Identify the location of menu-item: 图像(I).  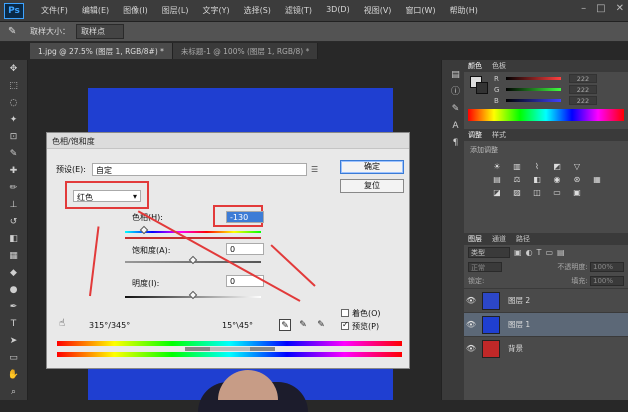
(135, 10).